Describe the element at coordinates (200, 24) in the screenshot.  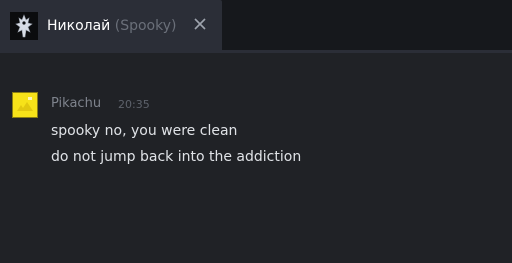
I see `close-icon` at that location.